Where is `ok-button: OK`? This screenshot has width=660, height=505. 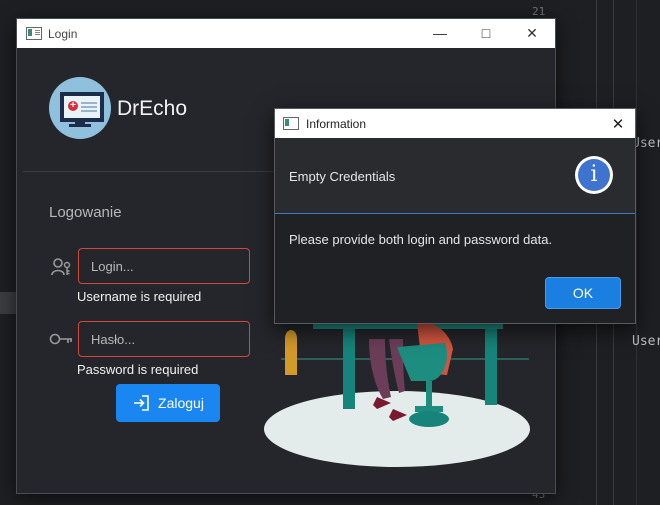 ok-button: OK is located at coordinates (583, 293).